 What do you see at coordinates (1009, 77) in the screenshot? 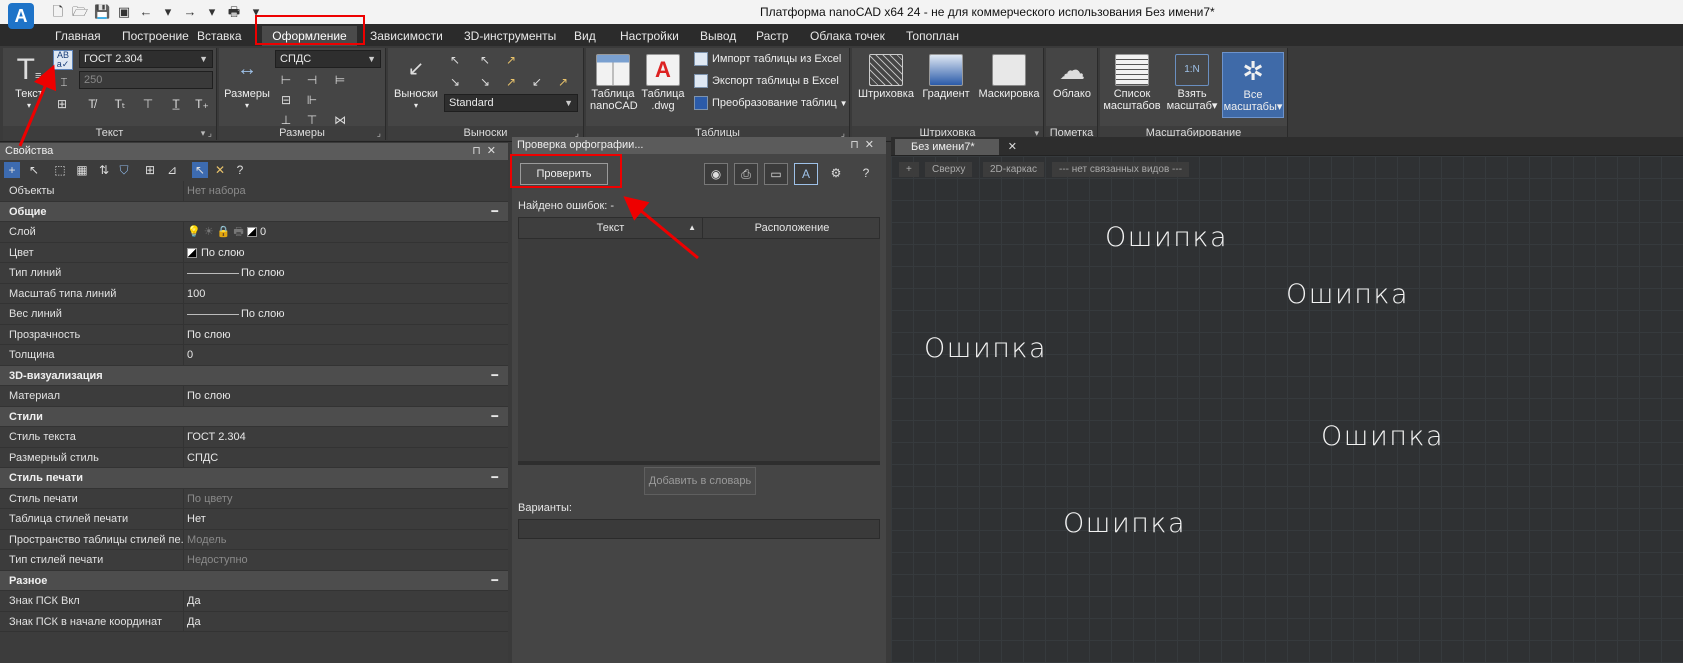
I see `mask-button: Маскировка` at bounding box center [1009, 77].